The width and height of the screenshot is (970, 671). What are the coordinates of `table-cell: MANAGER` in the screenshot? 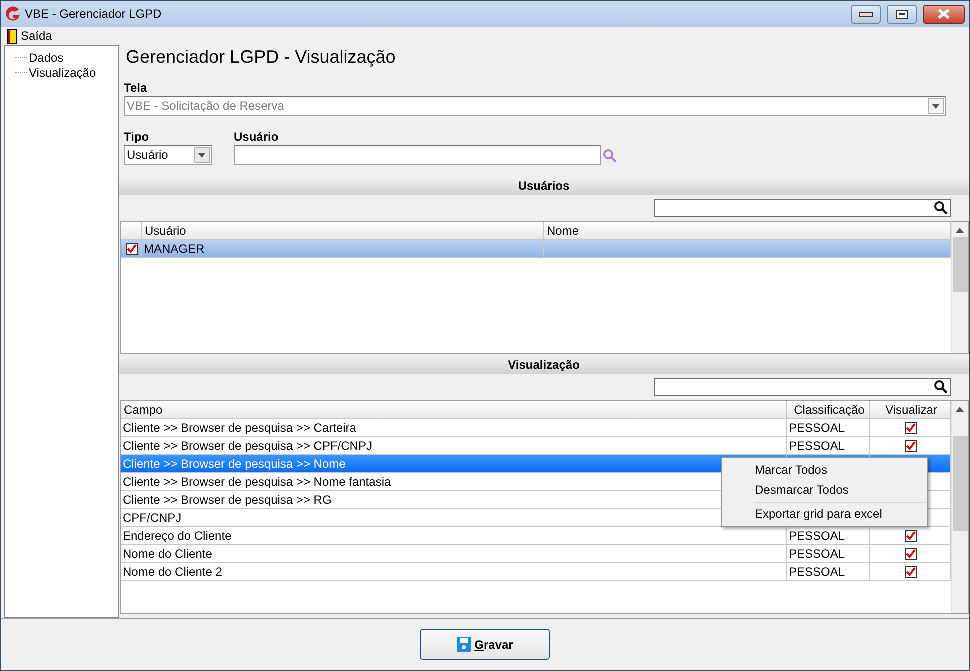 It's located at (174, 249).